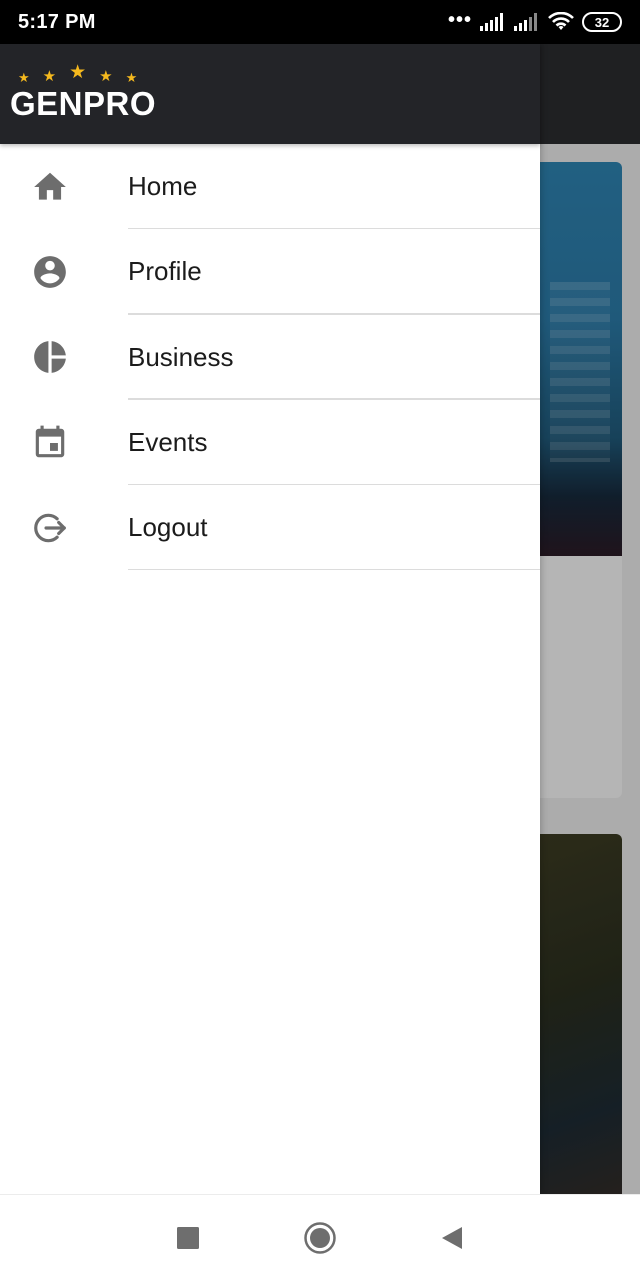 Image resolution: width=640 pixels, height=1280 pixels. Describe the element at coordinates (168, 442) in the screenshot. I see `drawer-item-label: Events` at that location.